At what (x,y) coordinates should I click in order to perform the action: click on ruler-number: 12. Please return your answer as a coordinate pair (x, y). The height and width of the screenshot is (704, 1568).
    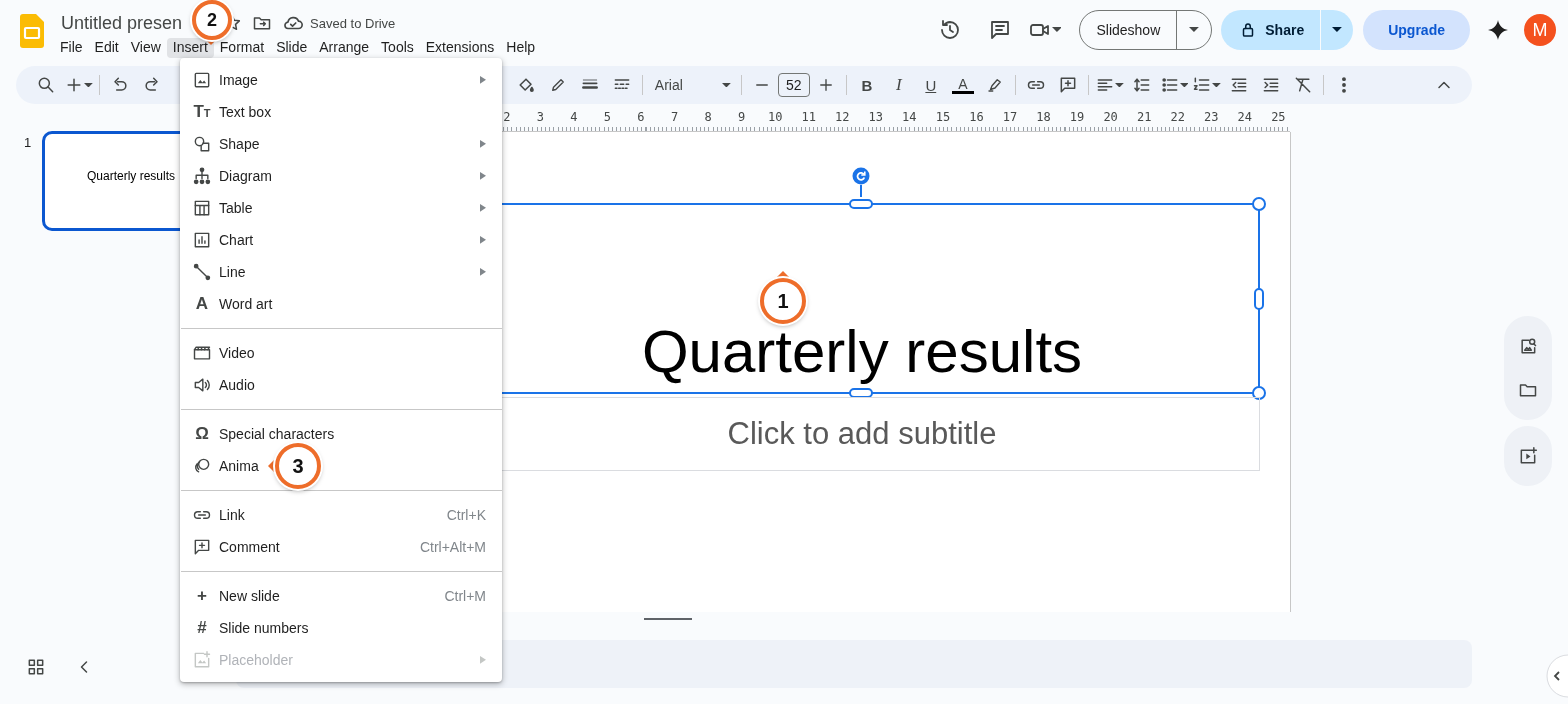
    Looking at the image, I should click on (842, 117).